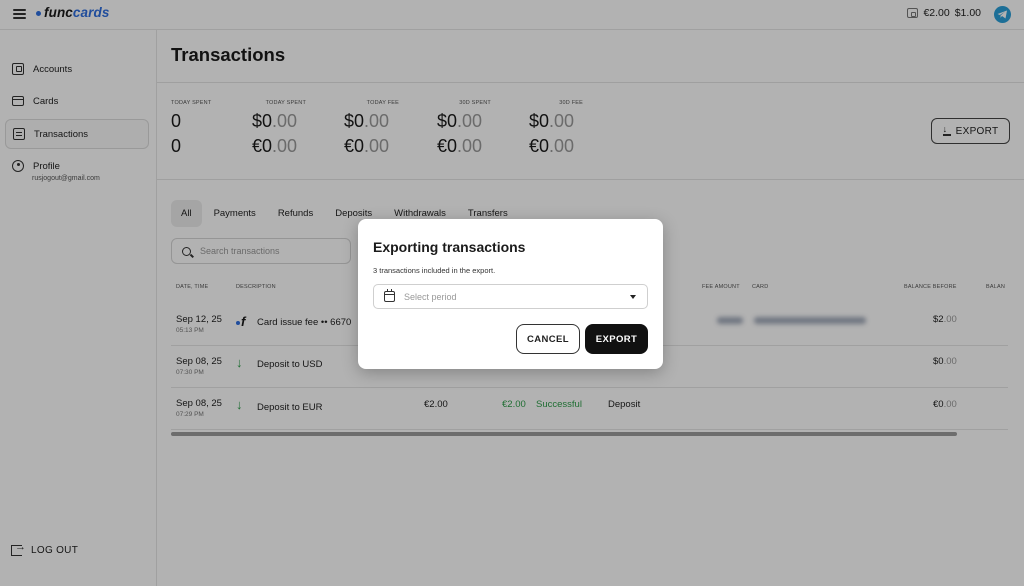  Describe the element at coordinates (434, 270) in the screenshot. I see `modal-subtitle: 3 transactions included in the export.` at that location.